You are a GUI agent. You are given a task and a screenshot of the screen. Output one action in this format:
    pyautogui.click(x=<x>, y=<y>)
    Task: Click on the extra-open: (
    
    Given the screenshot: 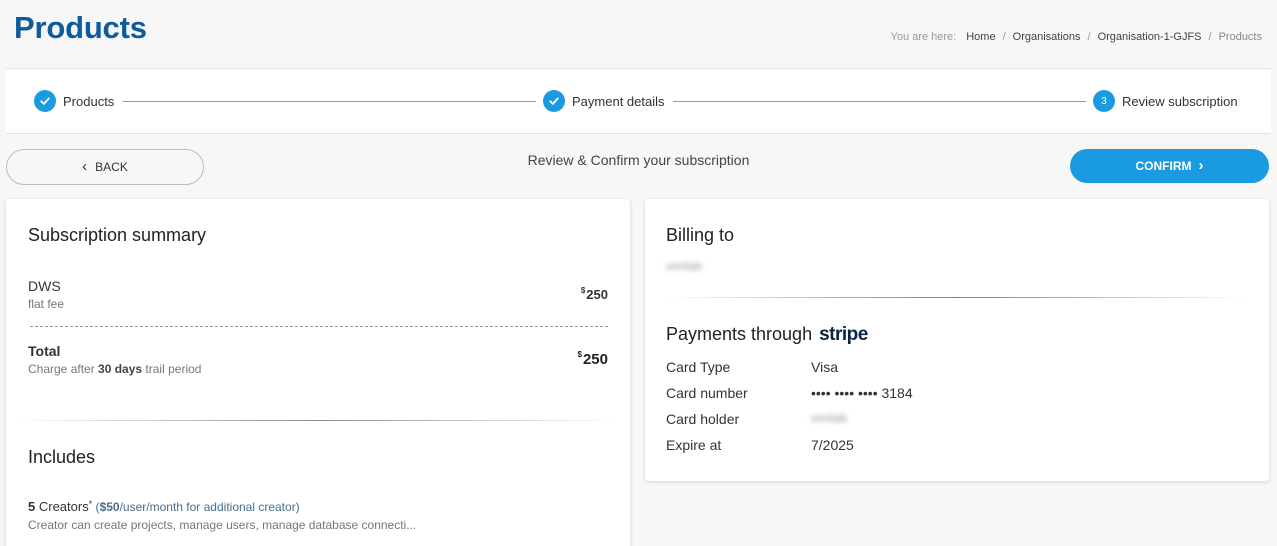 What is the action you would take?
    pyautogui.click(x=96, y=507)
    